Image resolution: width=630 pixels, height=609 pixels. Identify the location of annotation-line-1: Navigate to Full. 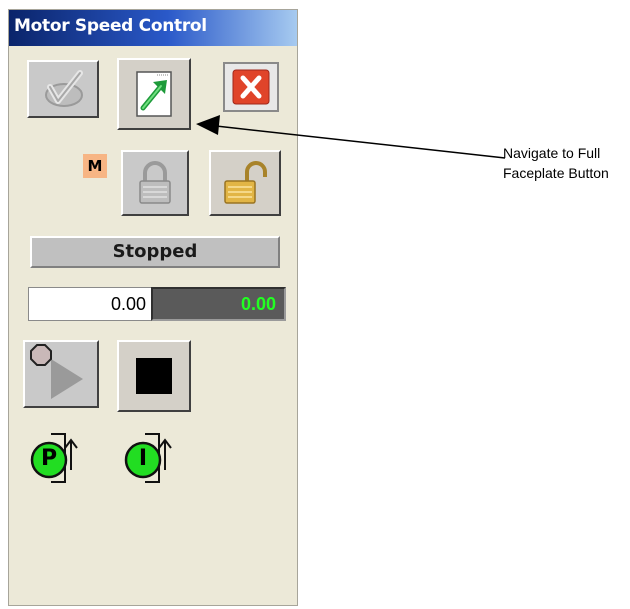
(552, 153).